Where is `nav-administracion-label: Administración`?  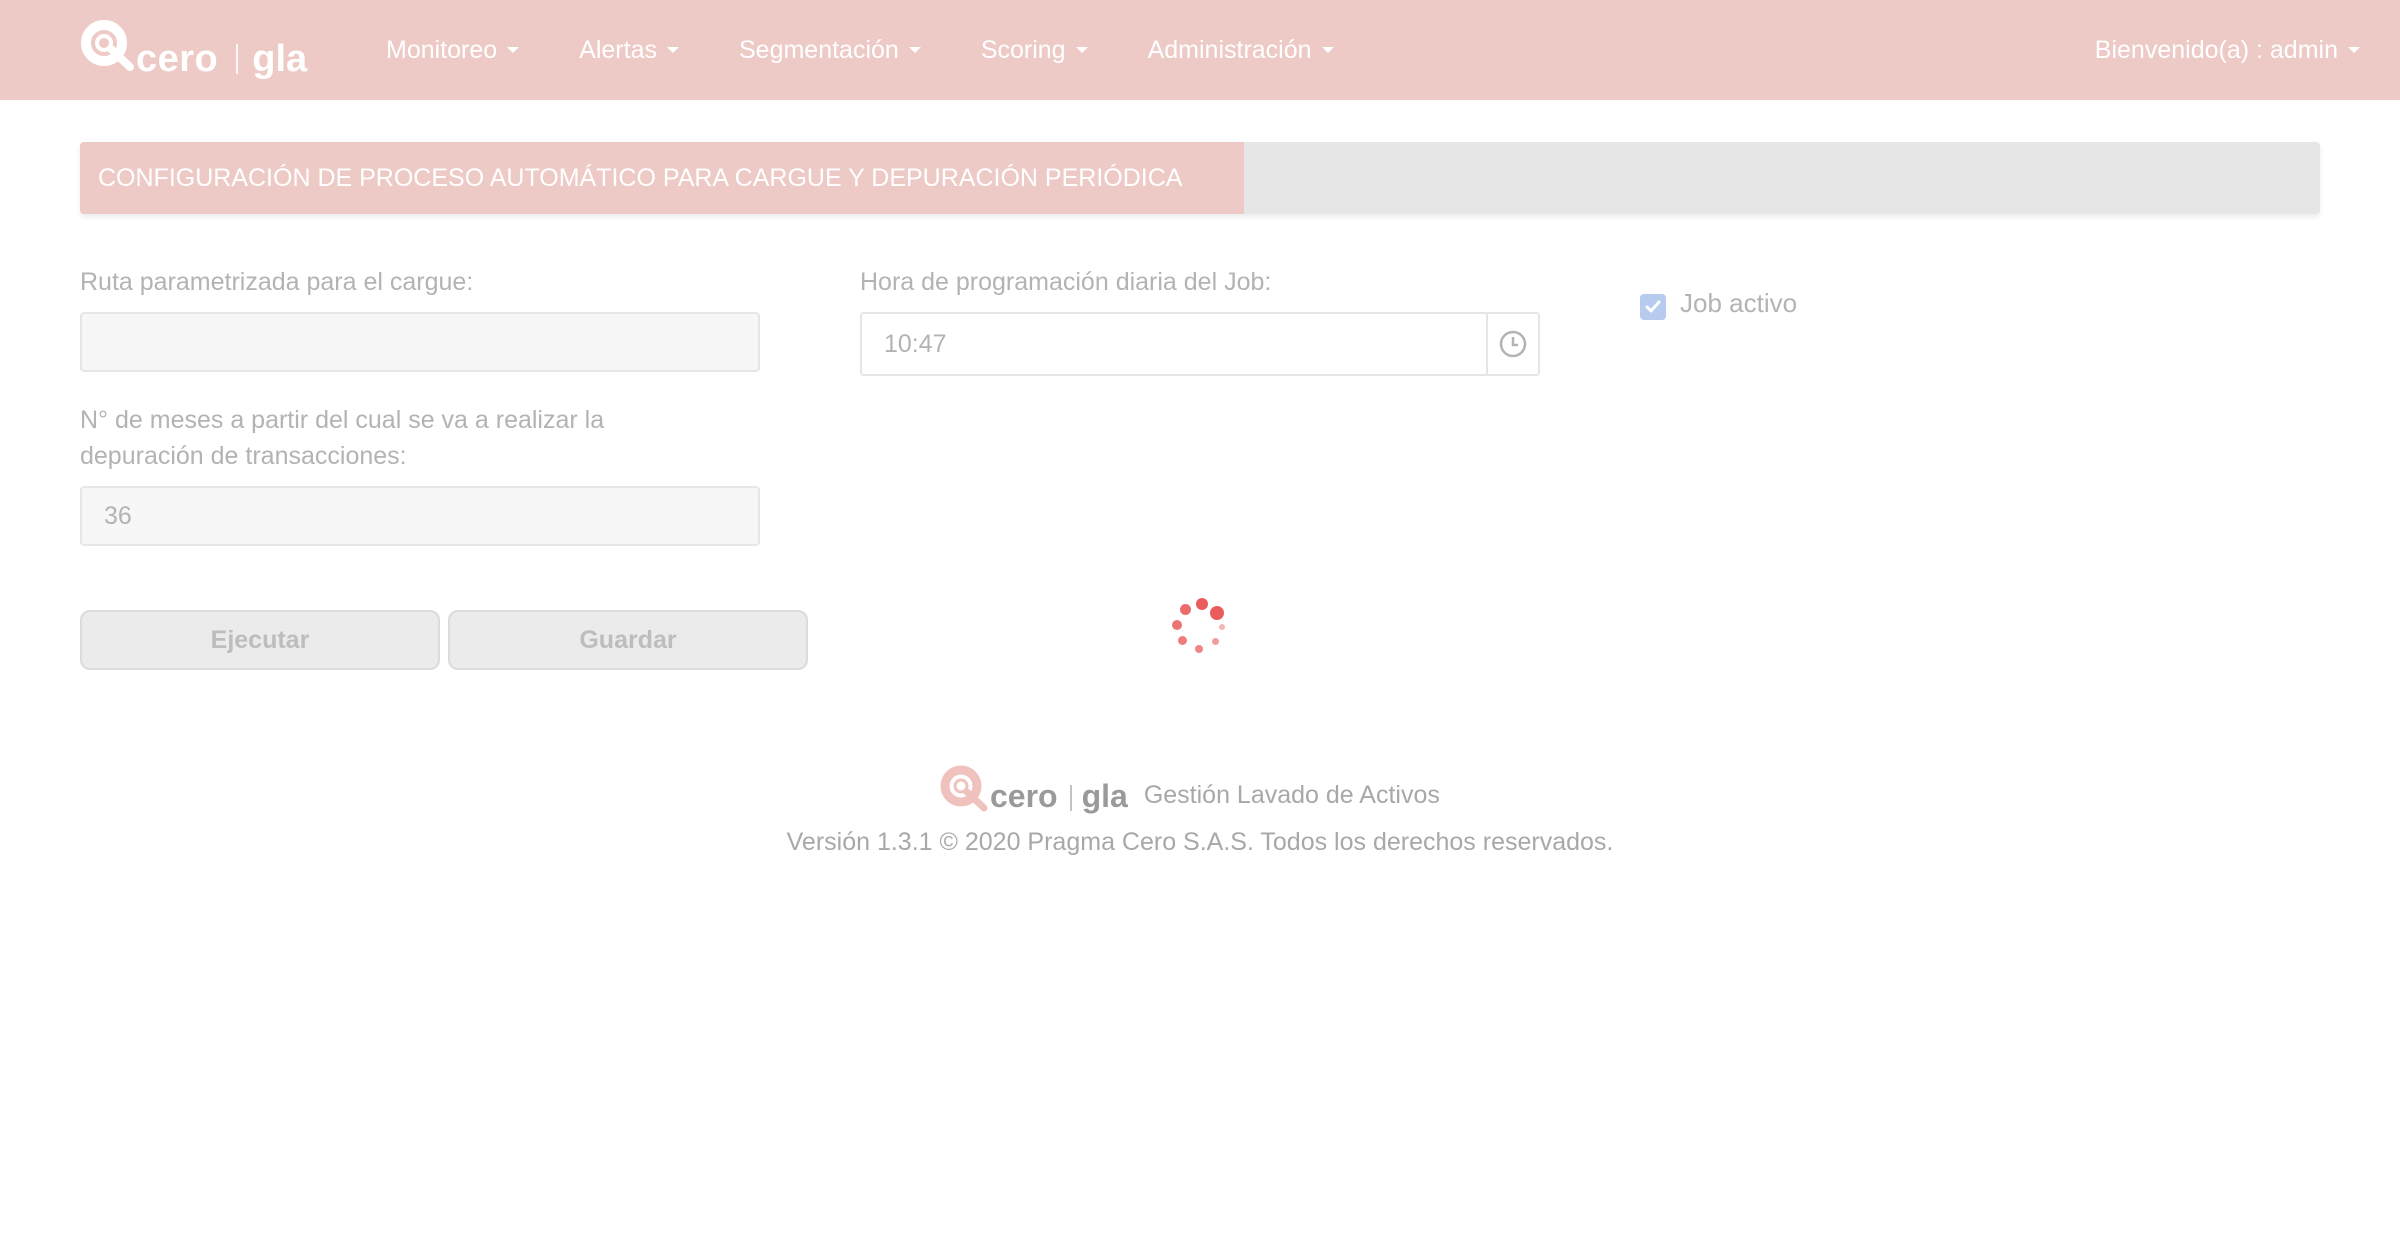
nav-administracion-label: Administración is located at coordinates (1229, 49).